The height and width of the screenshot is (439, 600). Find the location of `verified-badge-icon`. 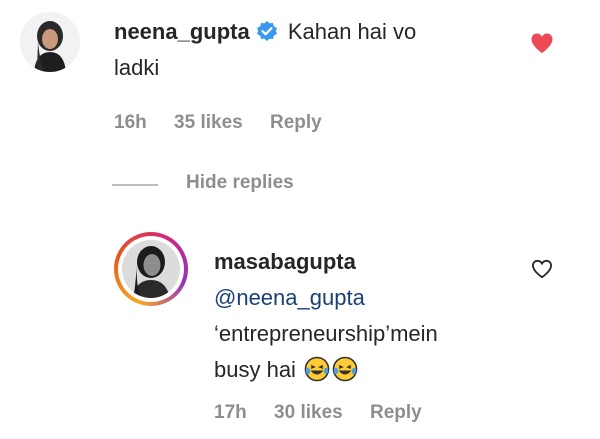

verified-badge-icon is located at coordinates (266, 31).